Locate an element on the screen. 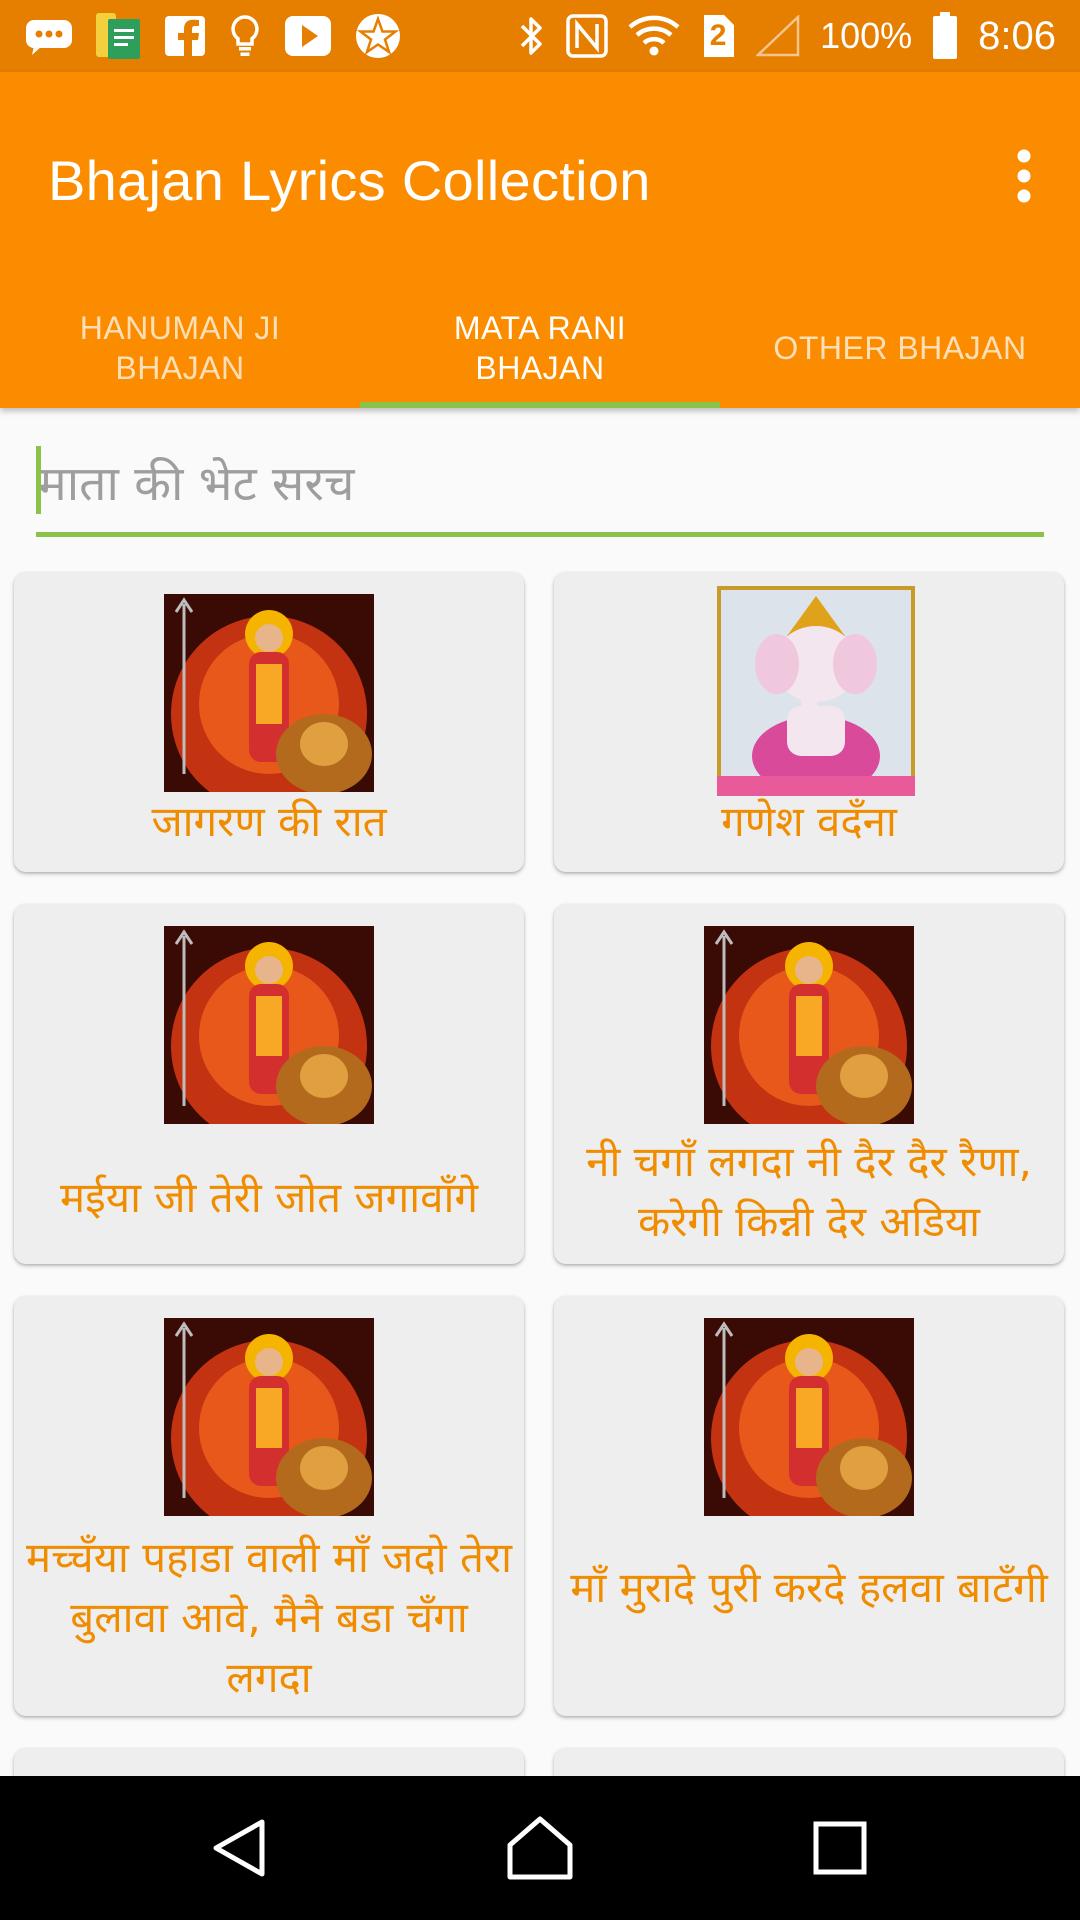 The height and width of the screenshot is (1920, 1080). facebook-icon is located at coordinates (185, 36).